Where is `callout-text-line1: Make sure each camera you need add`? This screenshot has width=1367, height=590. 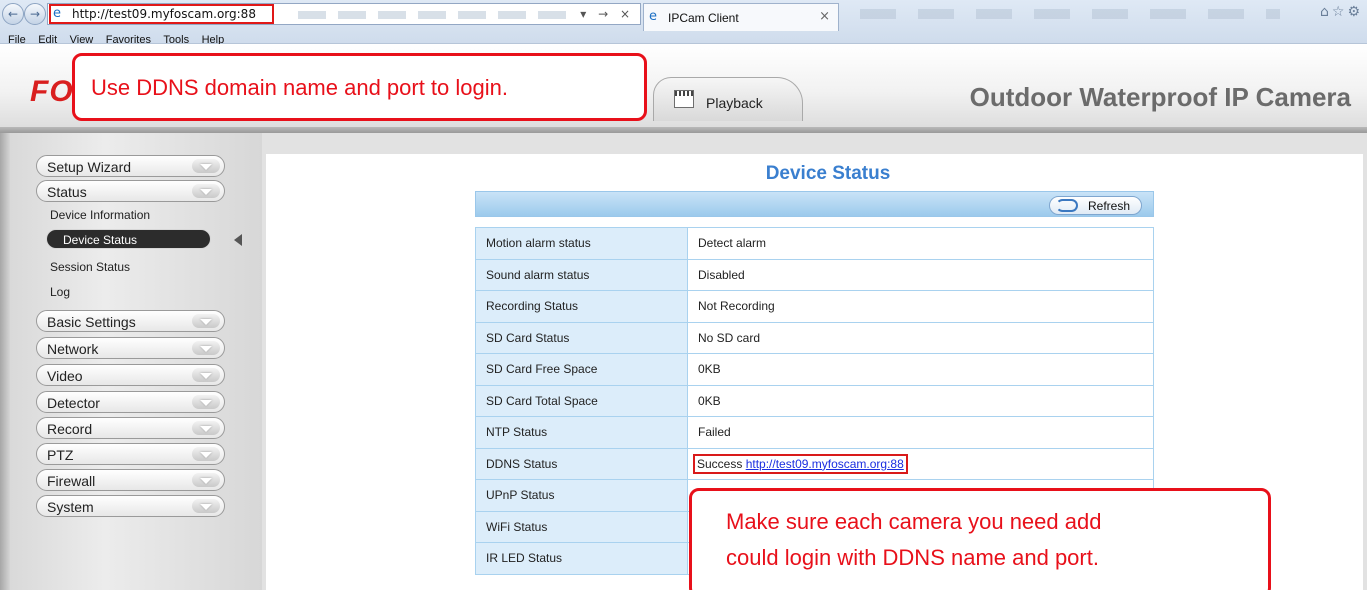
callout-text-line1: Make sure each camera you need add is located at coordinates (914, 521).